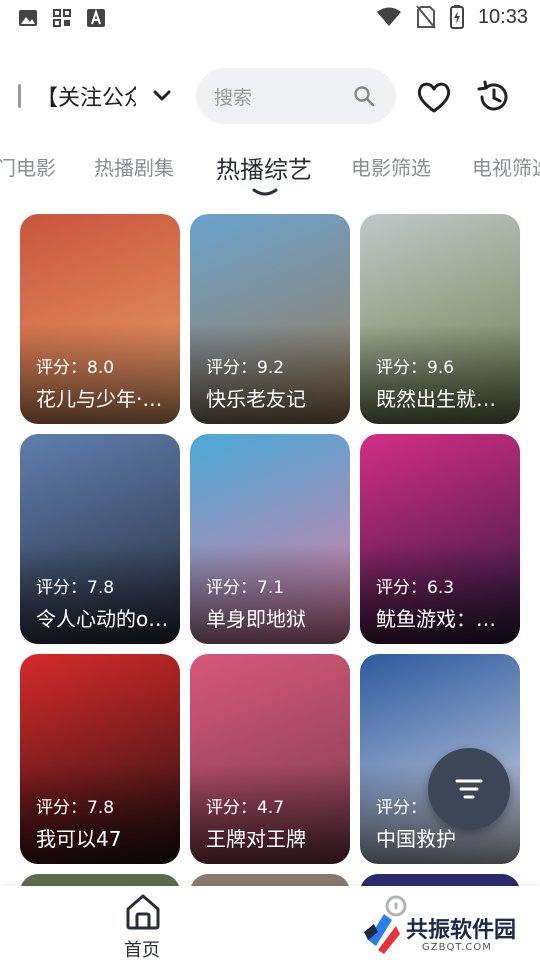  I want to click on image-icon, so click(28, 18).